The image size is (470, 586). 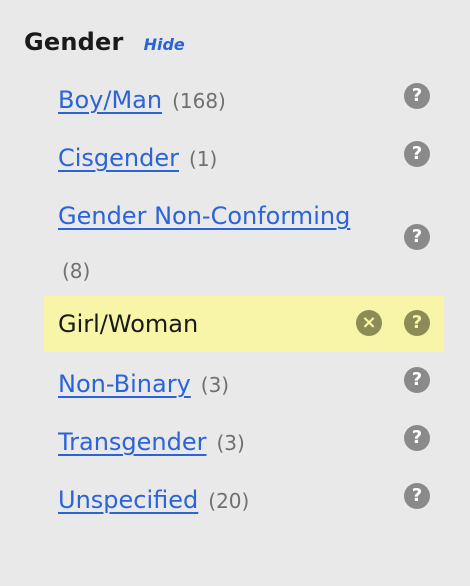 What do you see at coordinates (244, 241) in the screenshot?
I see `filter-option-gender-non-conforming: Gender Non-Conforming (8) ?` at bounding box center [244, 241].